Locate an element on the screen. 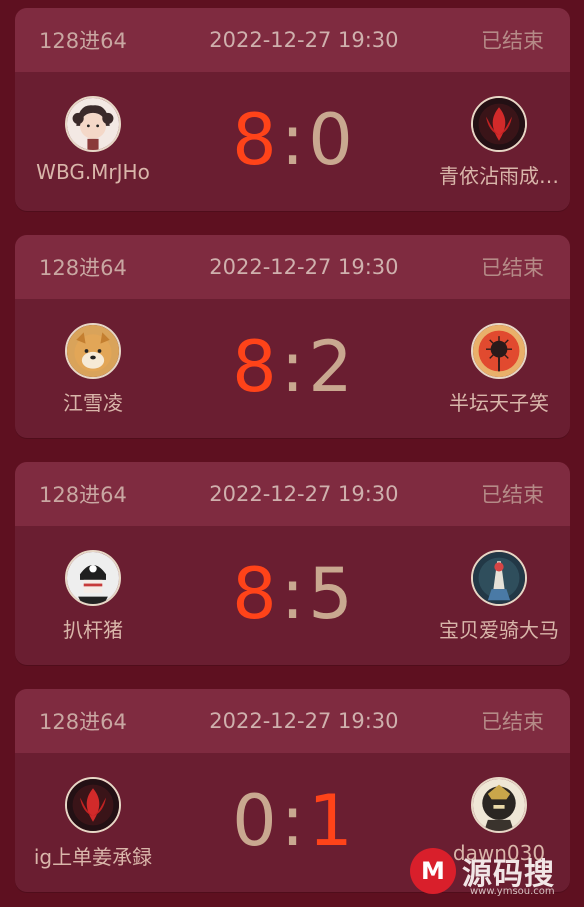  score-right: 5 is located at coordinates (330, 594).